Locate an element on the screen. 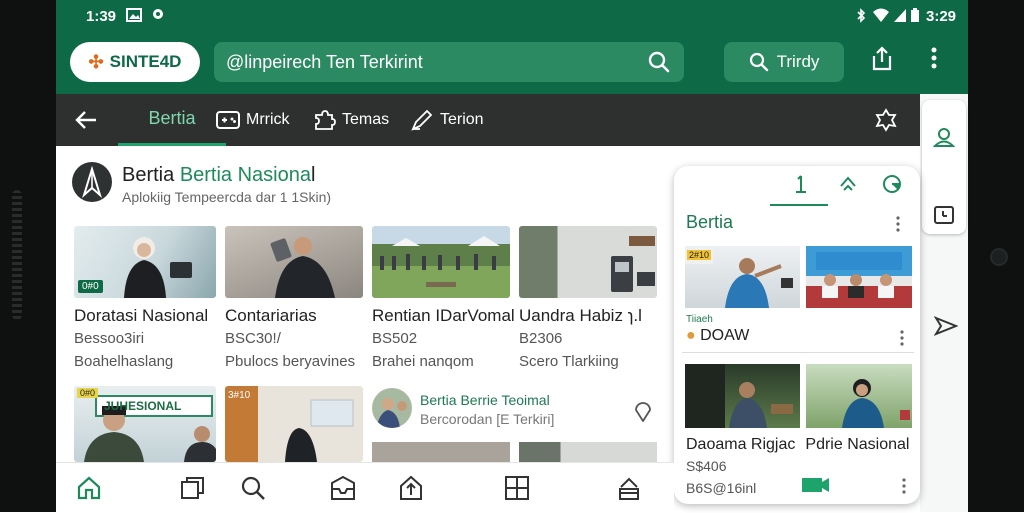 This screenshot has width=1024, height=513. pen-icon is located at coordinates (422, 120).